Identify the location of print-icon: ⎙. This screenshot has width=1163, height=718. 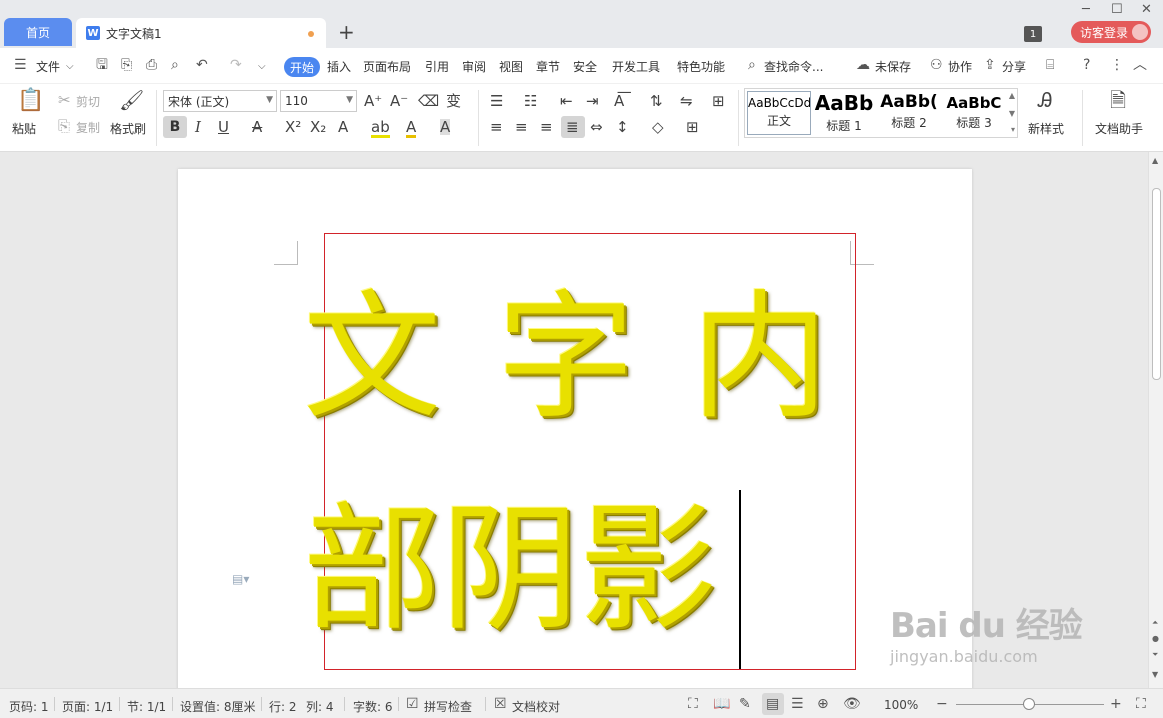
(151, 65).